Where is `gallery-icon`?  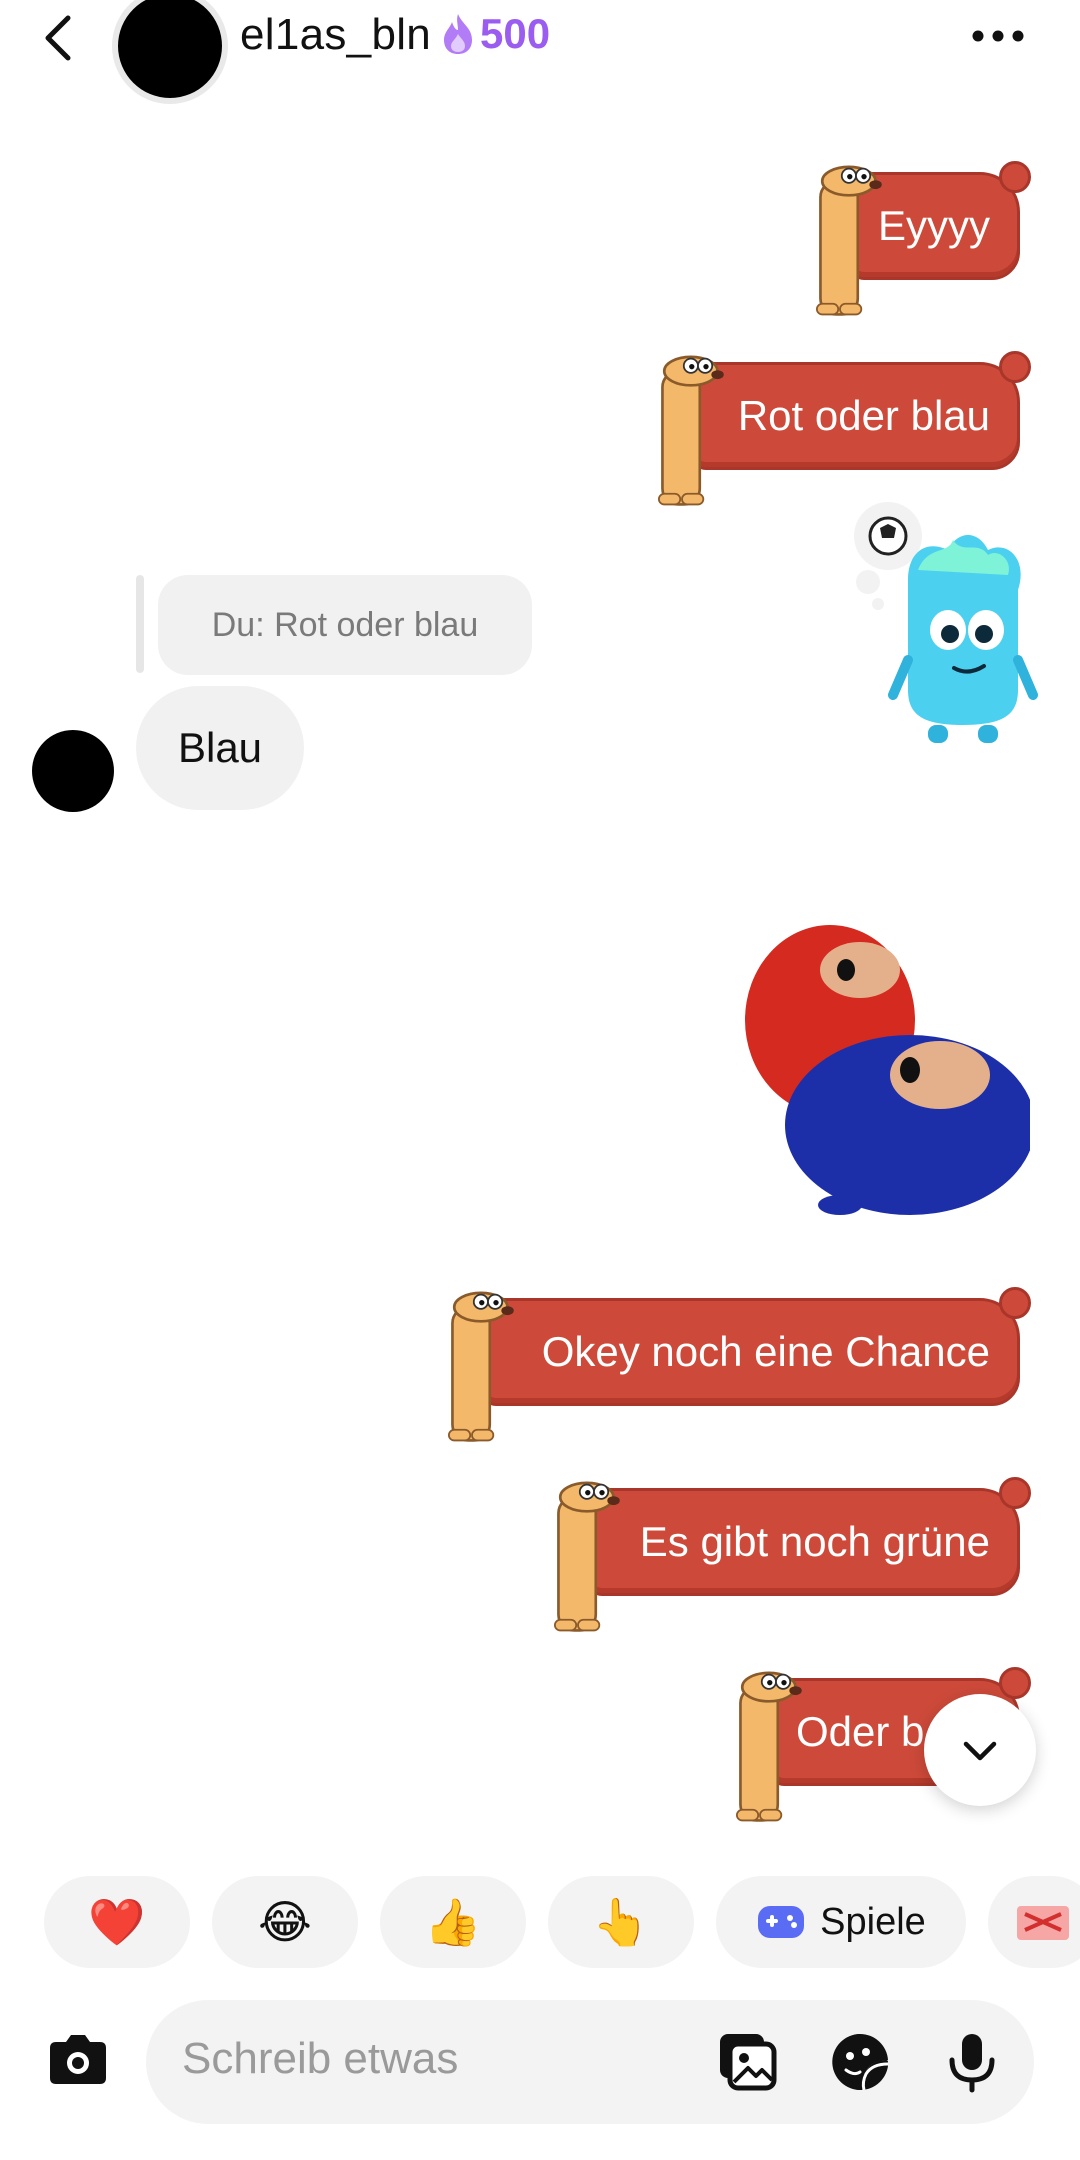
gallery-icon is located at coordinates (748, 2062).